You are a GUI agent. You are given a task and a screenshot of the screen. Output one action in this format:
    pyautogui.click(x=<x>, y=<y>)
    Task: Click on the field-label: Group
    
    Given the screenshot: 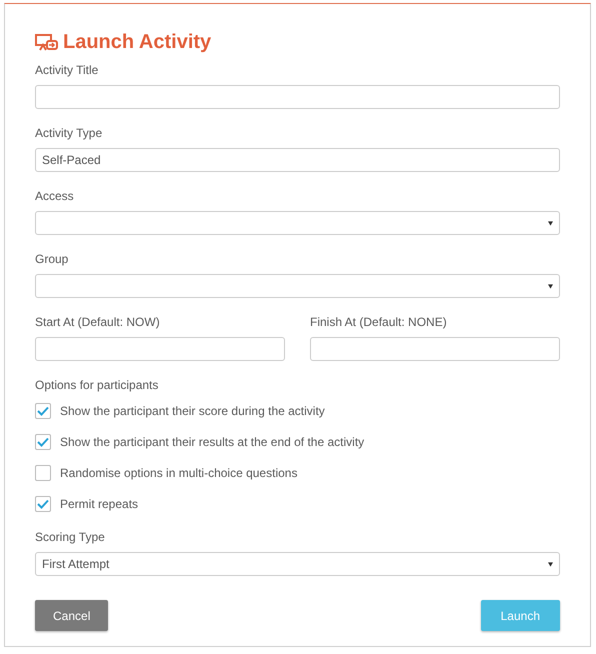 What is the action you would take?
    pyautogui.click(x=52, y=259)
    